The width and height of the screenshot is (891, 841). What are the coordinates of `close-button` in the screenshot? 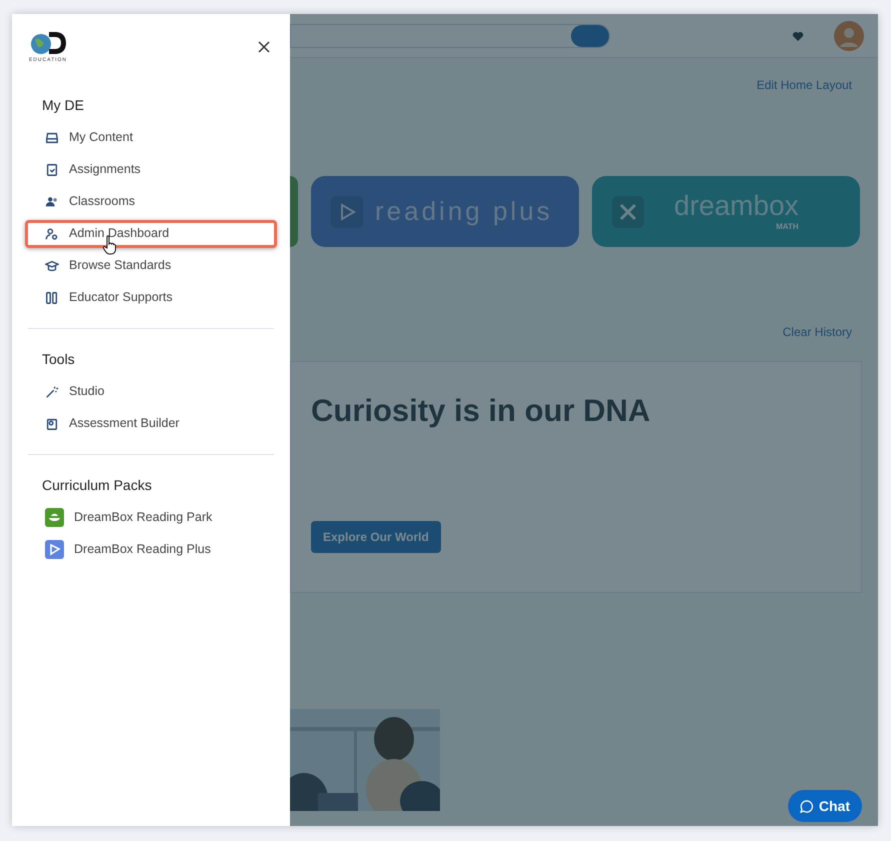 It's located at (265, 47).